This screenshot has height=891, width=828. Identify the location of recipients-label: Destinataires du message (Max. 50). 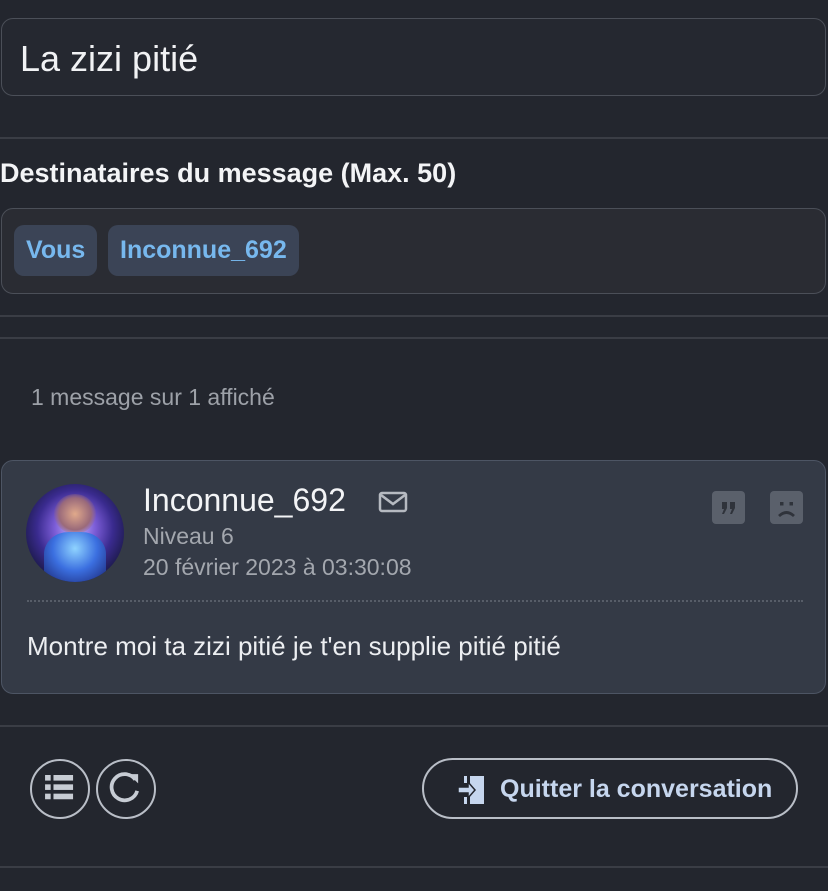
(228, 173).